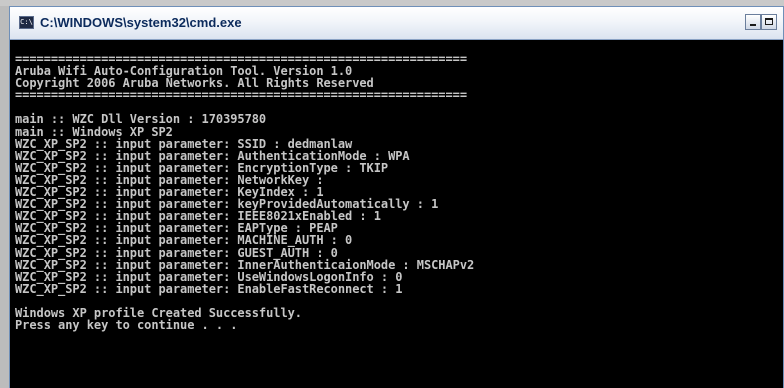  What do you see at coordinates (26, 22) in the screenshot?
I see `cmd-app-icon: C:\` at bounding box center [26, 22].